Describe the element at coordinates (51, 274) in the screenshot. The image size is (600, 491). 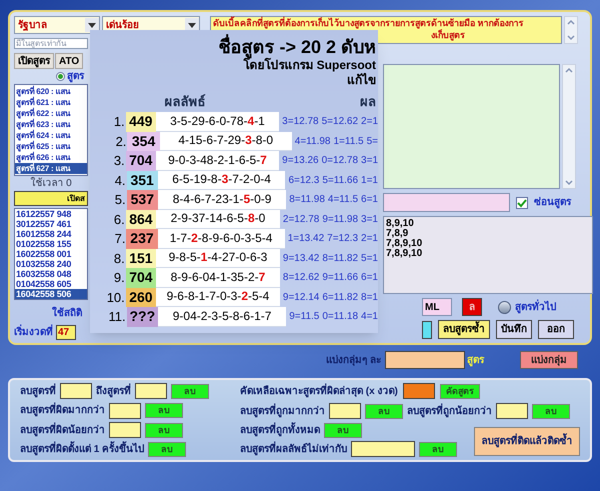
I see `list-item: 16032558 048` at that location.